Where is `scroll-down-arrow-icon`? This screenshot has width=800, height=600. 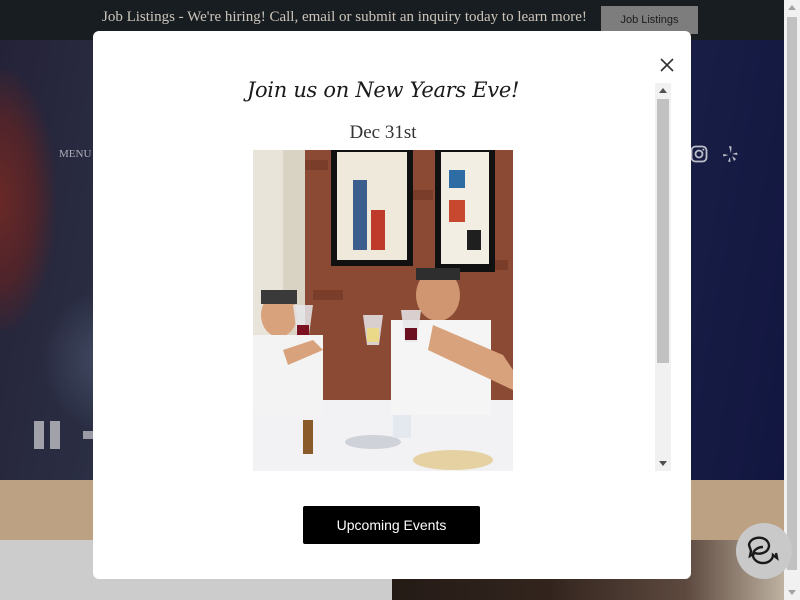 scroll-down-arrow-icon is located at coordinates (792, 592).